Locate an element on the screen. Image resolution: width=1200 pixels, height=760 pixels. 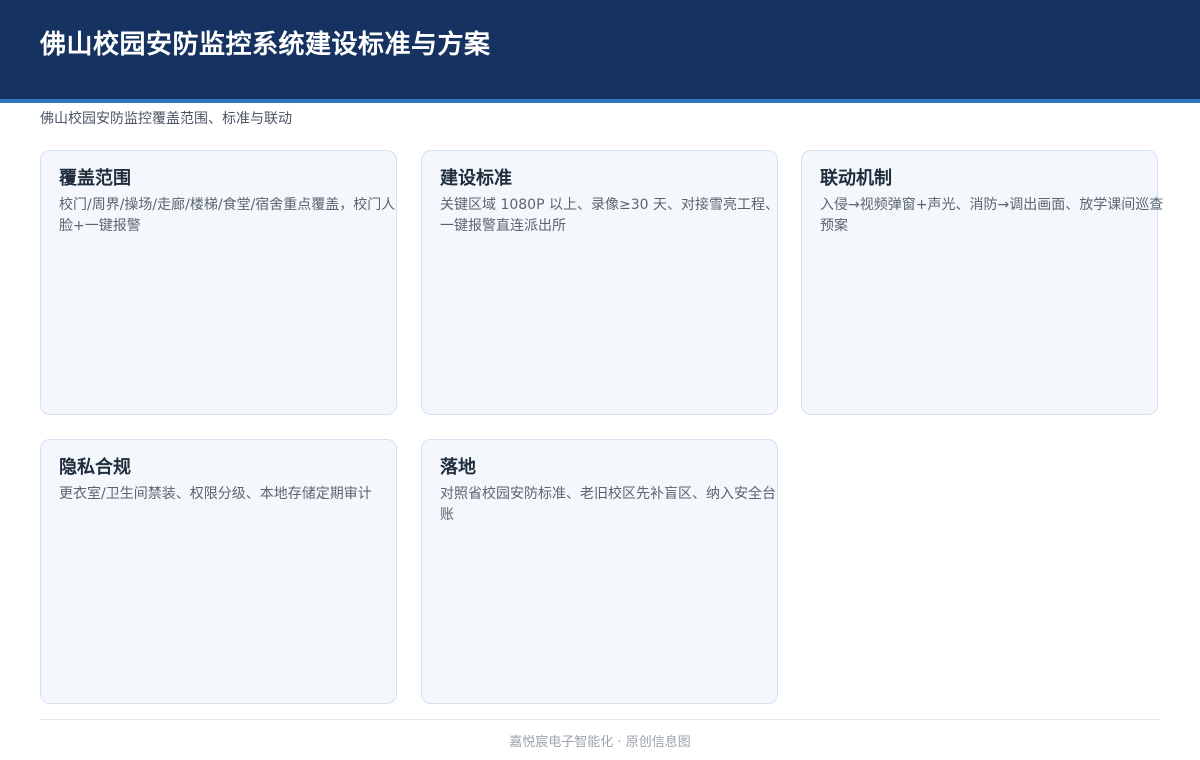
card-privacy: 隐私合规 更衣室/卫生间禁装、权限分级、本地存储定期审计 is located at coordinates (218, 571).